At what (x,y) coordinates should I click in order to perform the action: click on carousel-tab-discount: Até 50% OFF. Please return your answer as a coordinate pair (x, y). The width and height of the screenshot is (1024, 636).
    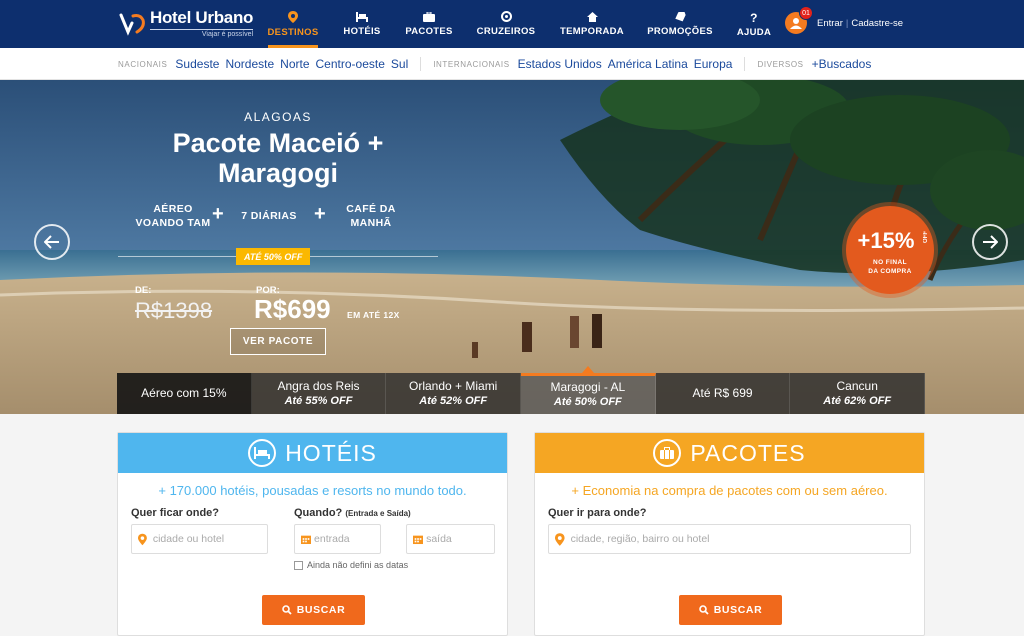
    Looking at the image, I should click on (587, 402).